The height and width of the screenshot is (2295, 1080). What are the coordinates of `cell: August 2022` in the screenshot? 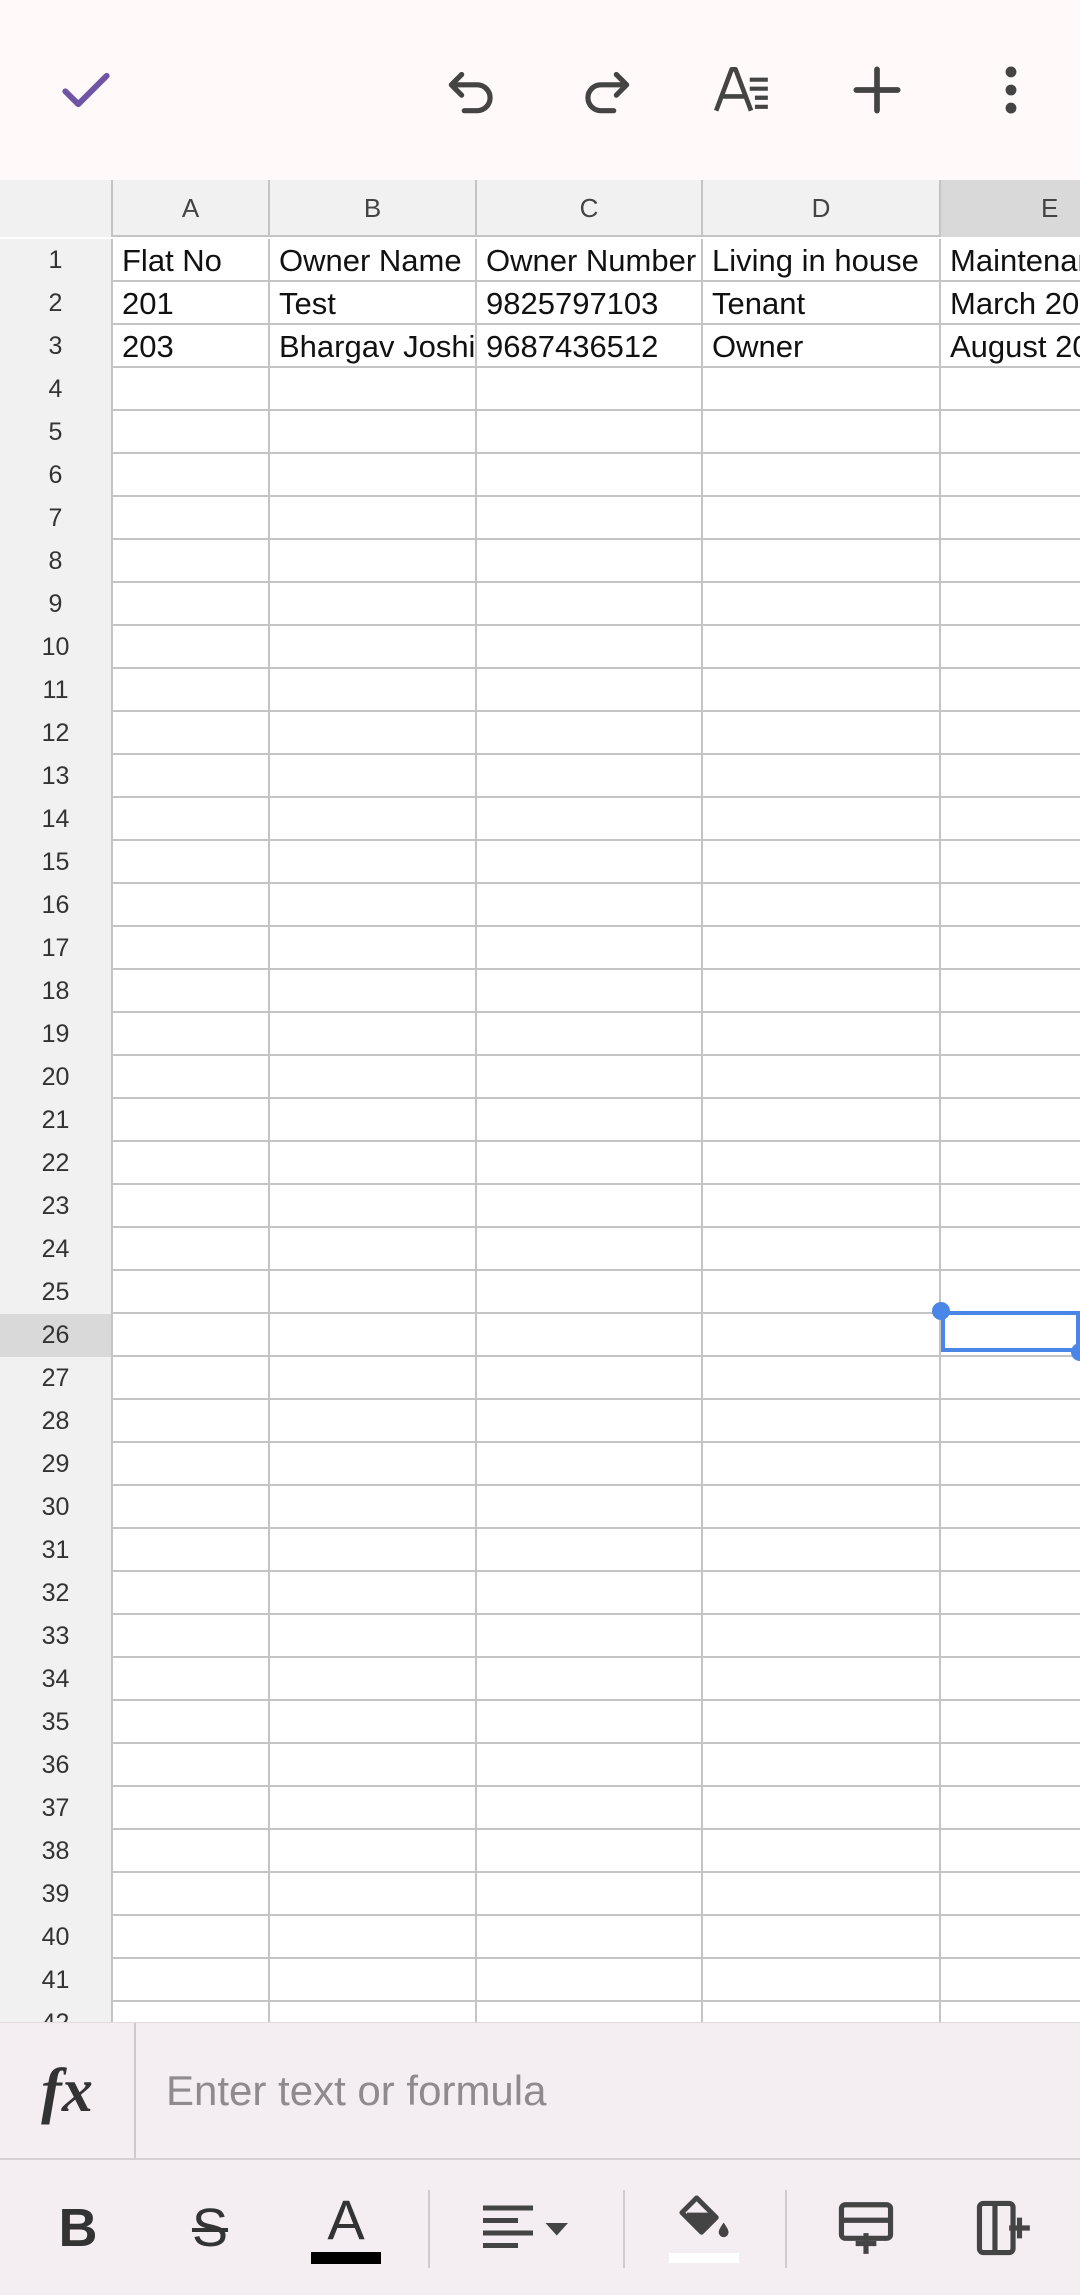 It's located at (1010, 346).